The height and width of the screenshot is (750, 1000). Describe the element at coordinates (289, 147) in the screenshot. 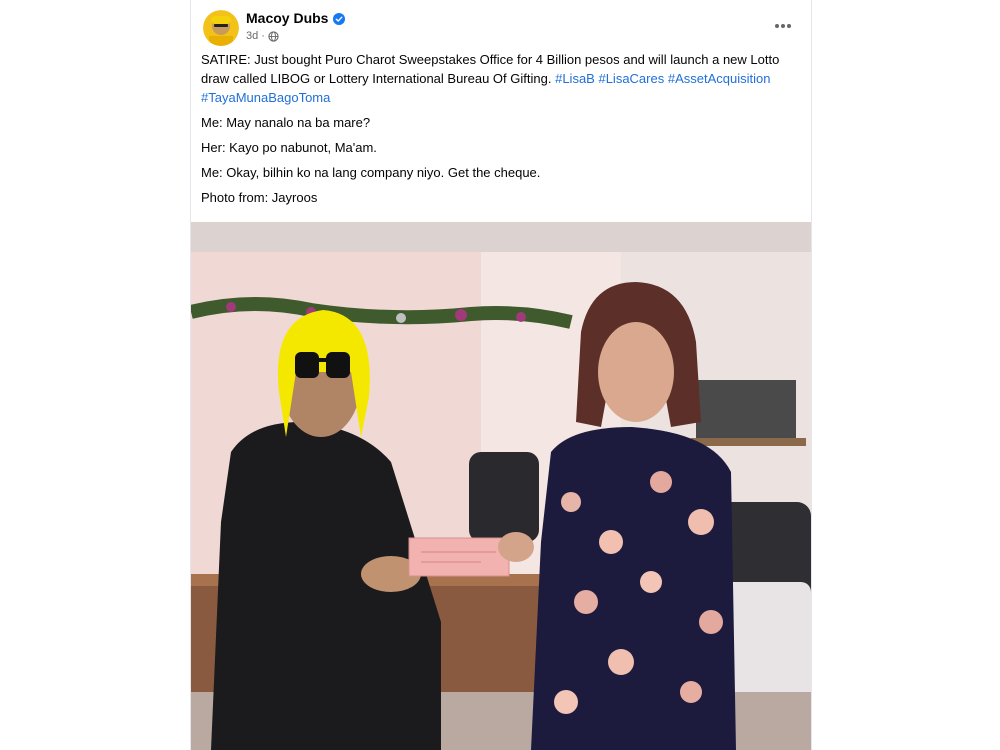

I see `post-line: Her: Kayo po nabunot, Ma'am.` at that location.